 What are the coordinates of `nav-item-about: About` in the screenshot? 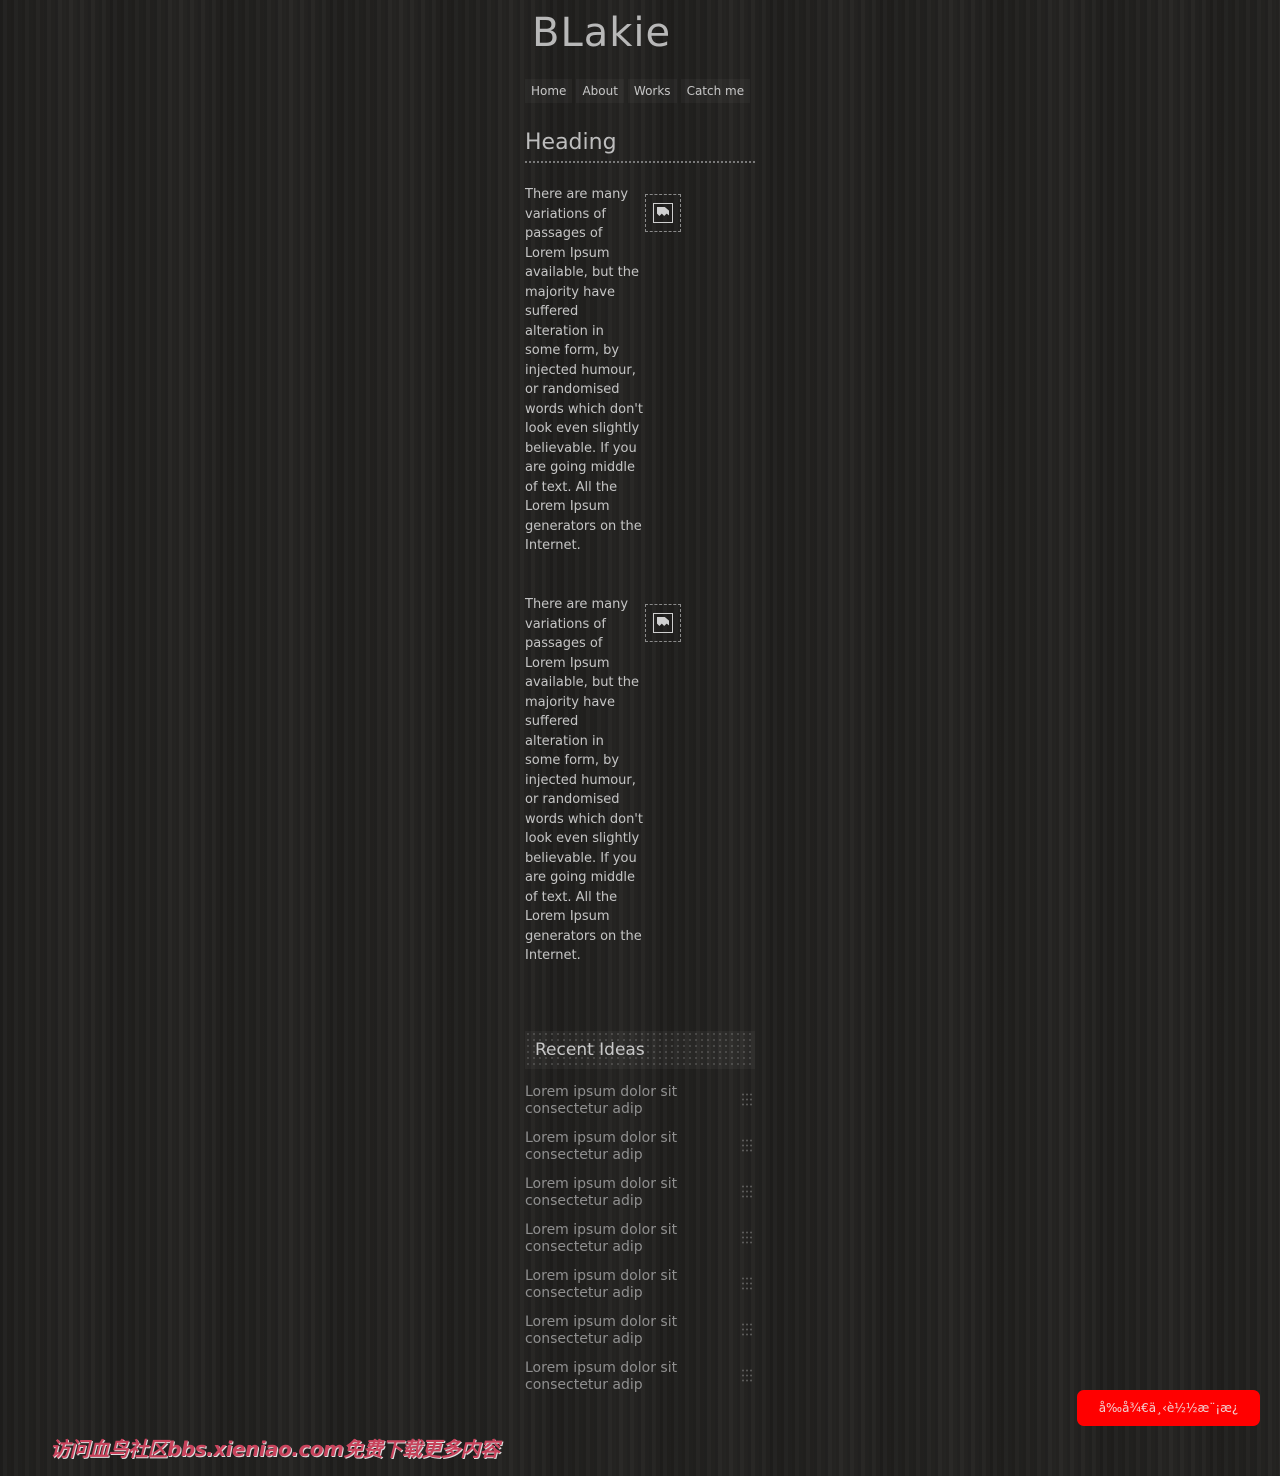 It's located at (599, 91).